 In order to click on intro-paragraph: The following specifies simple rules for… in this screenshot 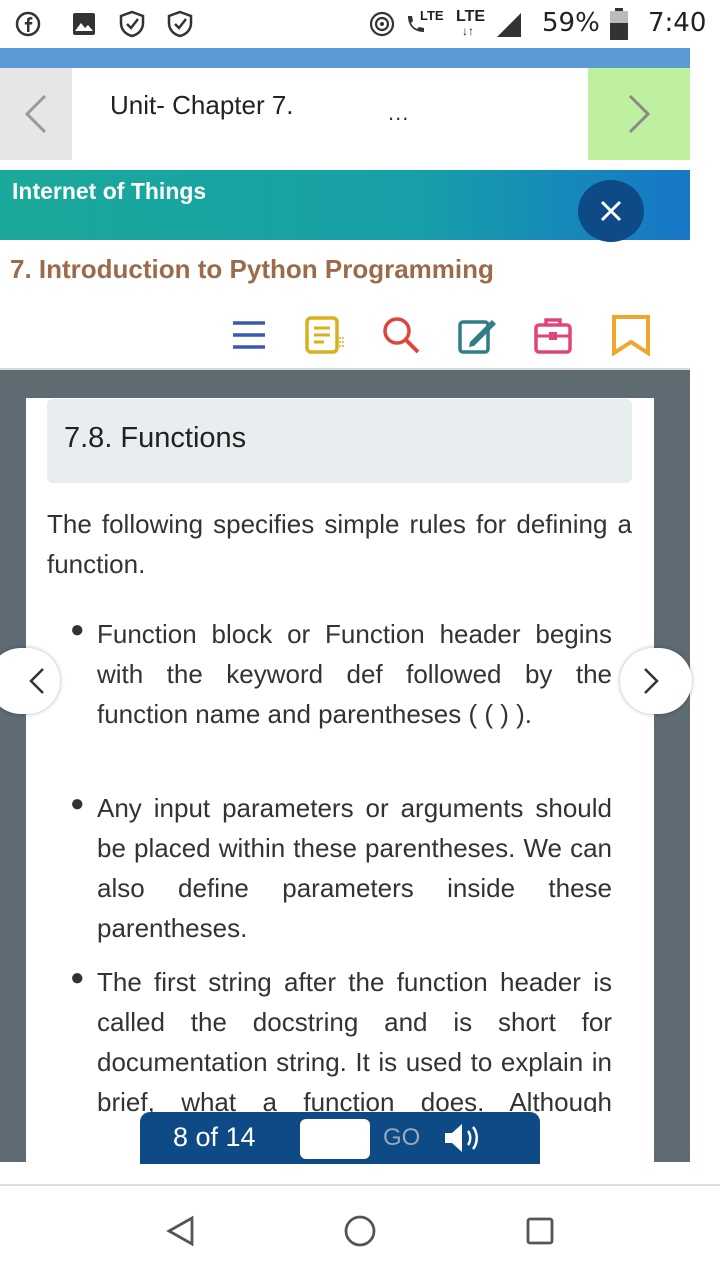, I will do `click(339, 544)`.